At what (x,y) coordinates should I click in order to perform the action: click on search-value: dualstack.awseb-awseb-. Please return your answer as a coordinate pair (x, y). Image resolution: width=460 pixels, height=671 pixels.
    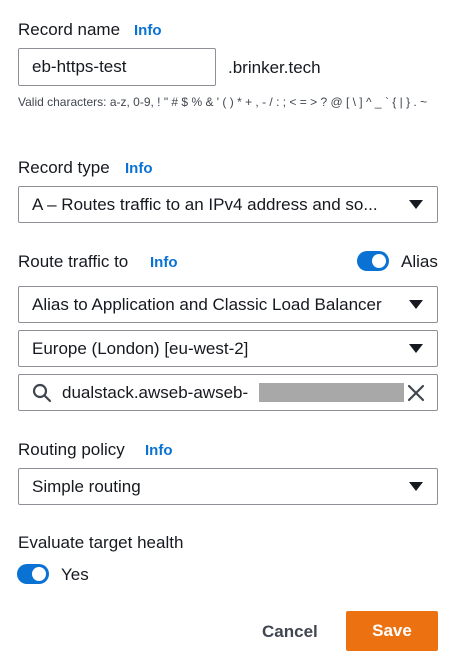
    Looking at the image, I should click on (155, 392).